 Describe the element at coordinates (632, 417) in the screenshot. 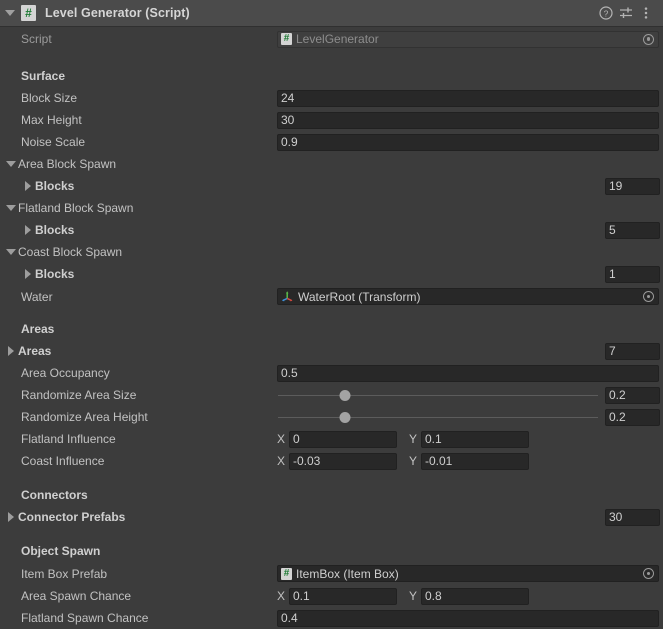

I see `randomize-area-height-input: 0.2` at that location.